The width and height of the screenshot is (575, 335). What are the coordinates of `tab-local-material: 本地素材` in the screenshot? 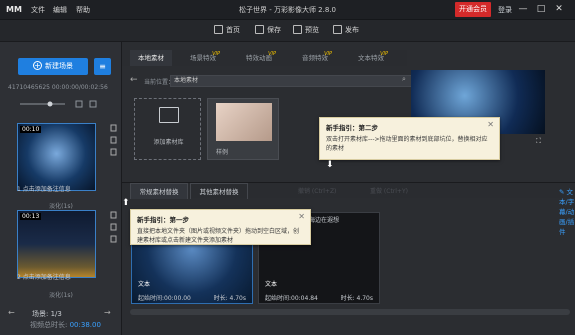 It's located at (151, 58).